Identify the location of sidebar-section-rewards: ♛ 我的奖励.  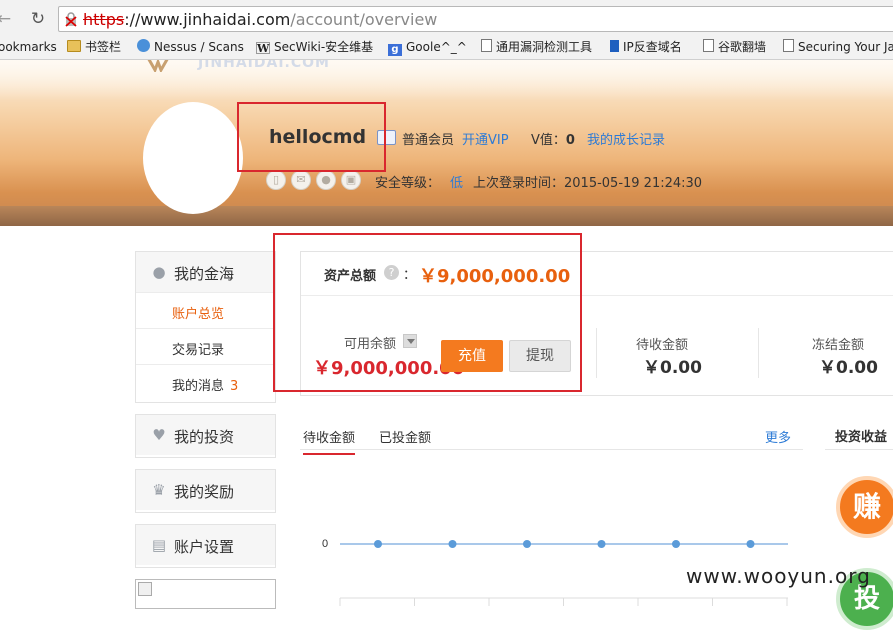
(205, 491).